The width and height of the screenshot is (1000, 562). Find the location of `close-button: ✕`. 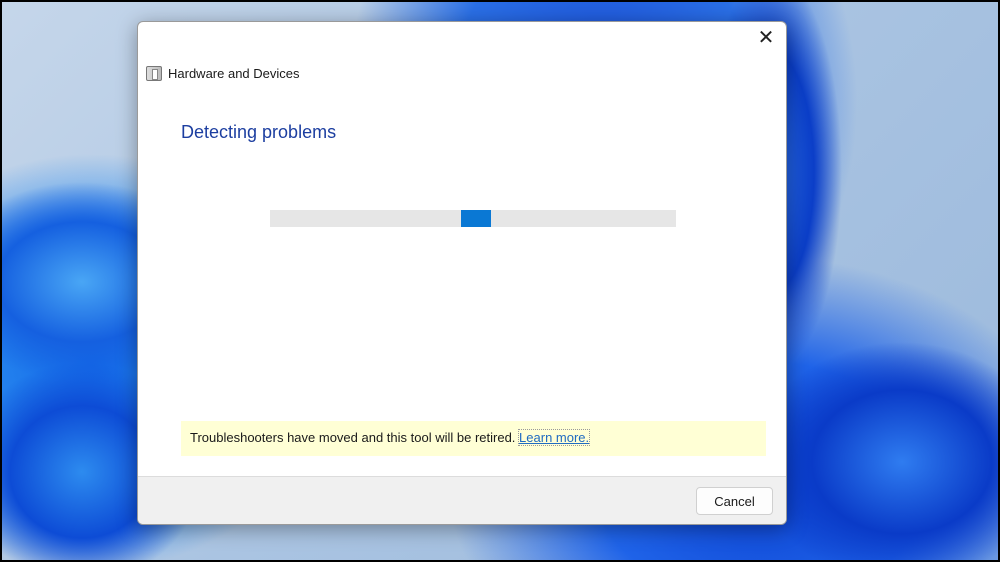

close-button: ✕ is located at coordinates (766, 38).